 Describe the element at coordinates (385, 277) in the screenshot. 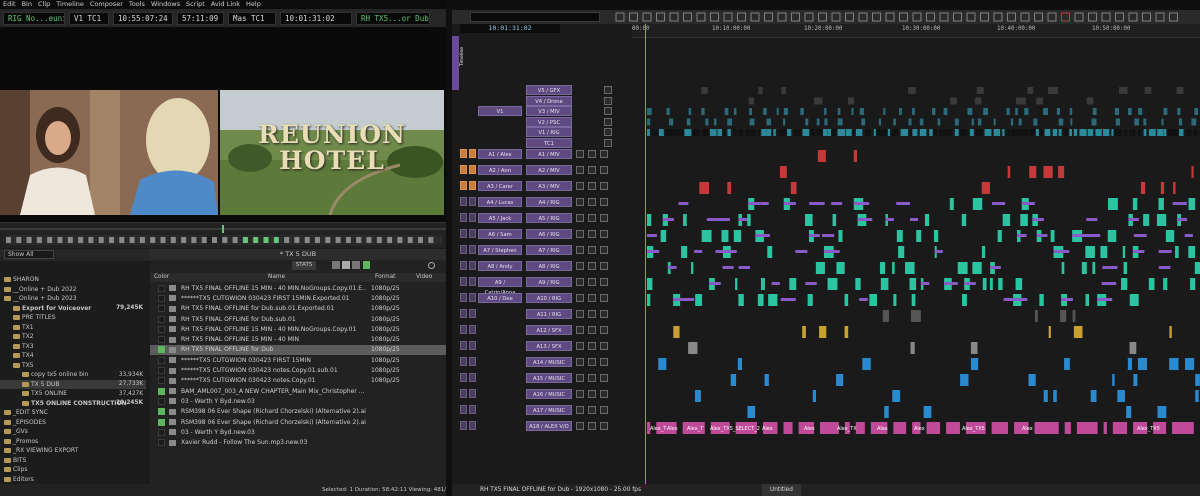

I see `col-format: Format` at that location.